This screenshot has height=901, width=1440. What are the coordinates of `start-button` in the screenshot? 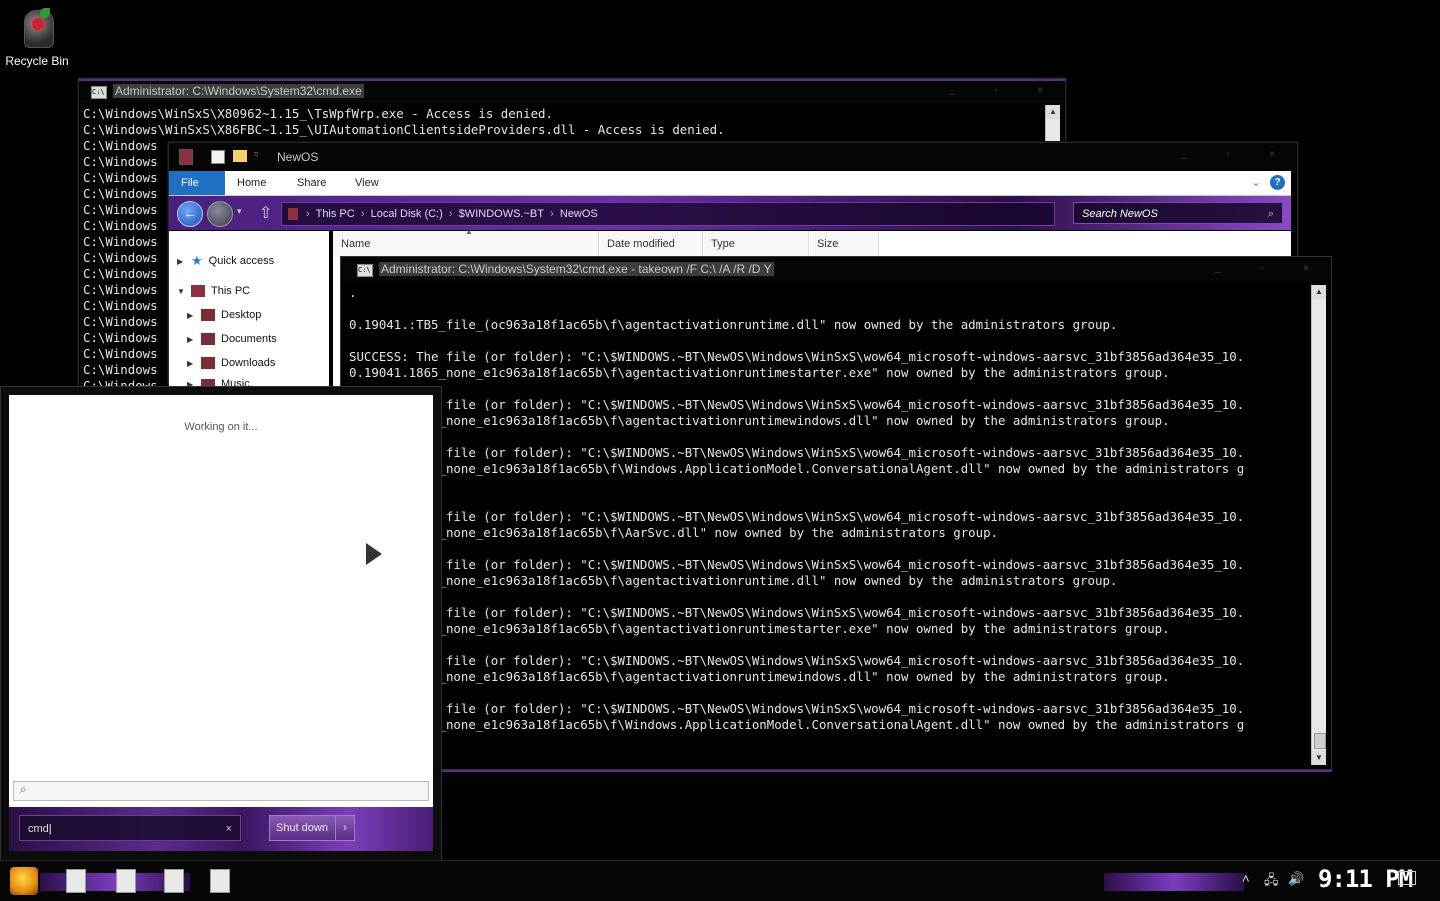 It's located at (24, 881).